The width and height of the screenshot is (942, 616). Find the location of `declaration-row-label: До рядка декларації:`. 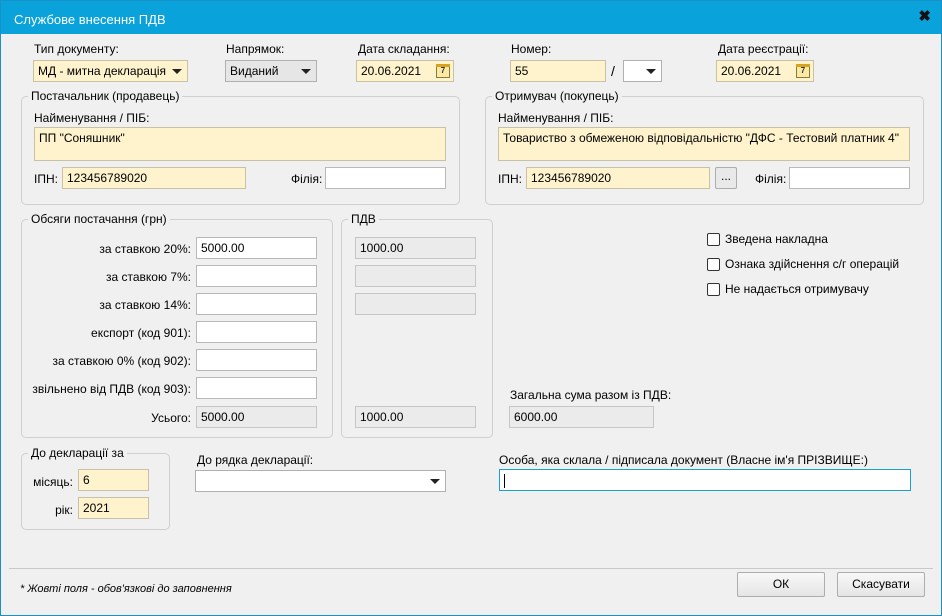

declaration-row-label: До рядка декларації: is located at coordinates (255, 460).